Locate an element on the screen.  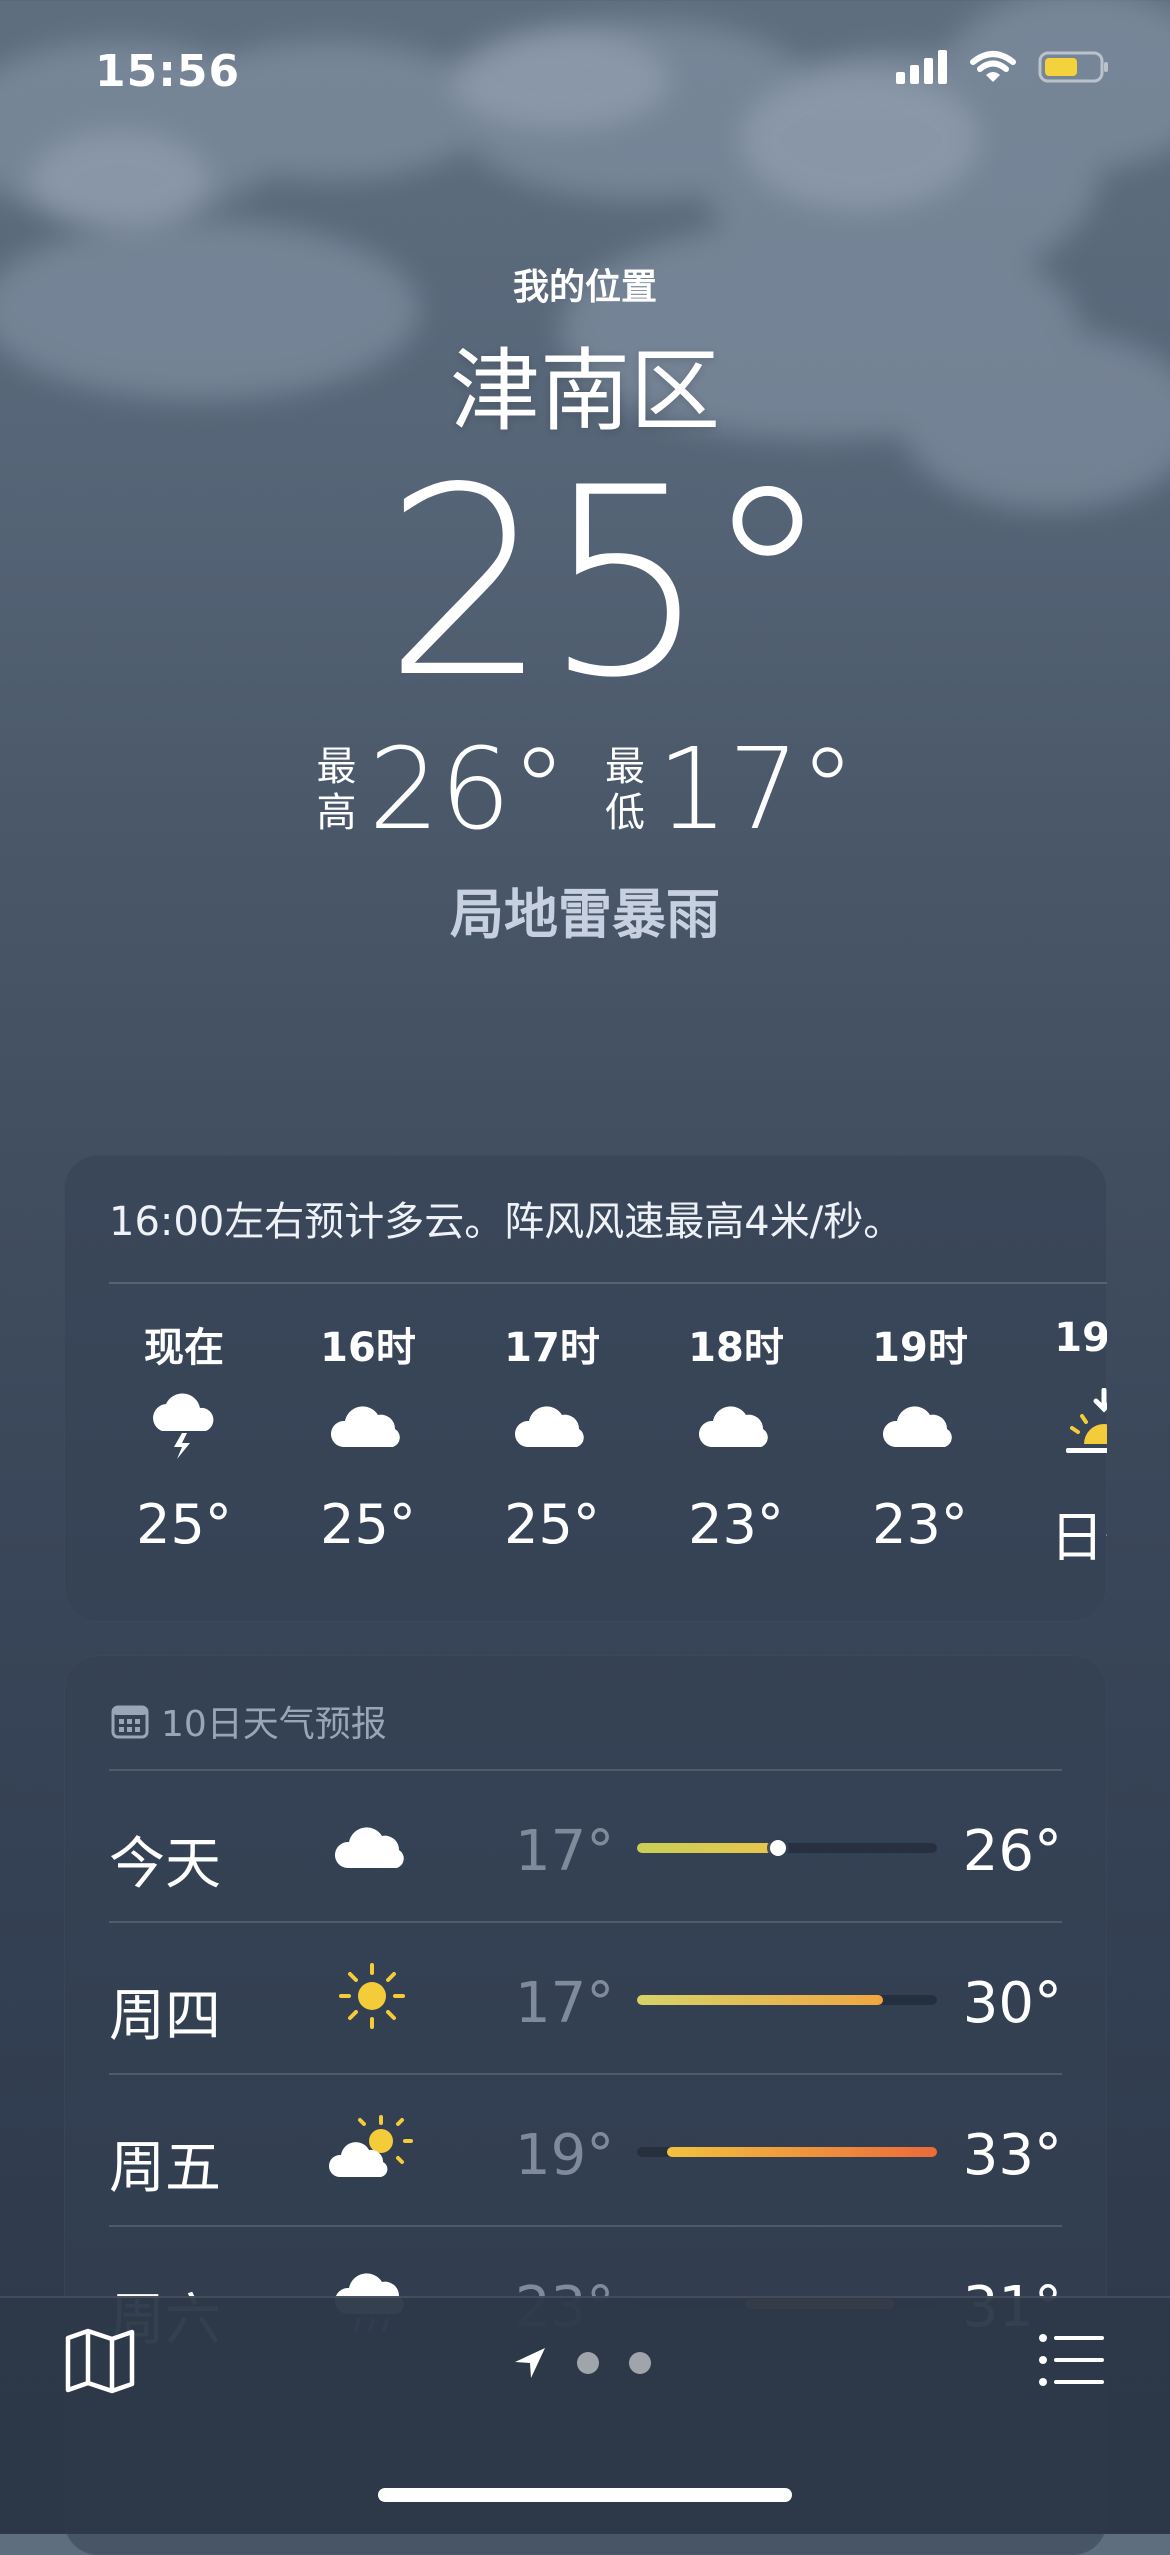
location-arrow-icon is located at coordinates (530, 2363).